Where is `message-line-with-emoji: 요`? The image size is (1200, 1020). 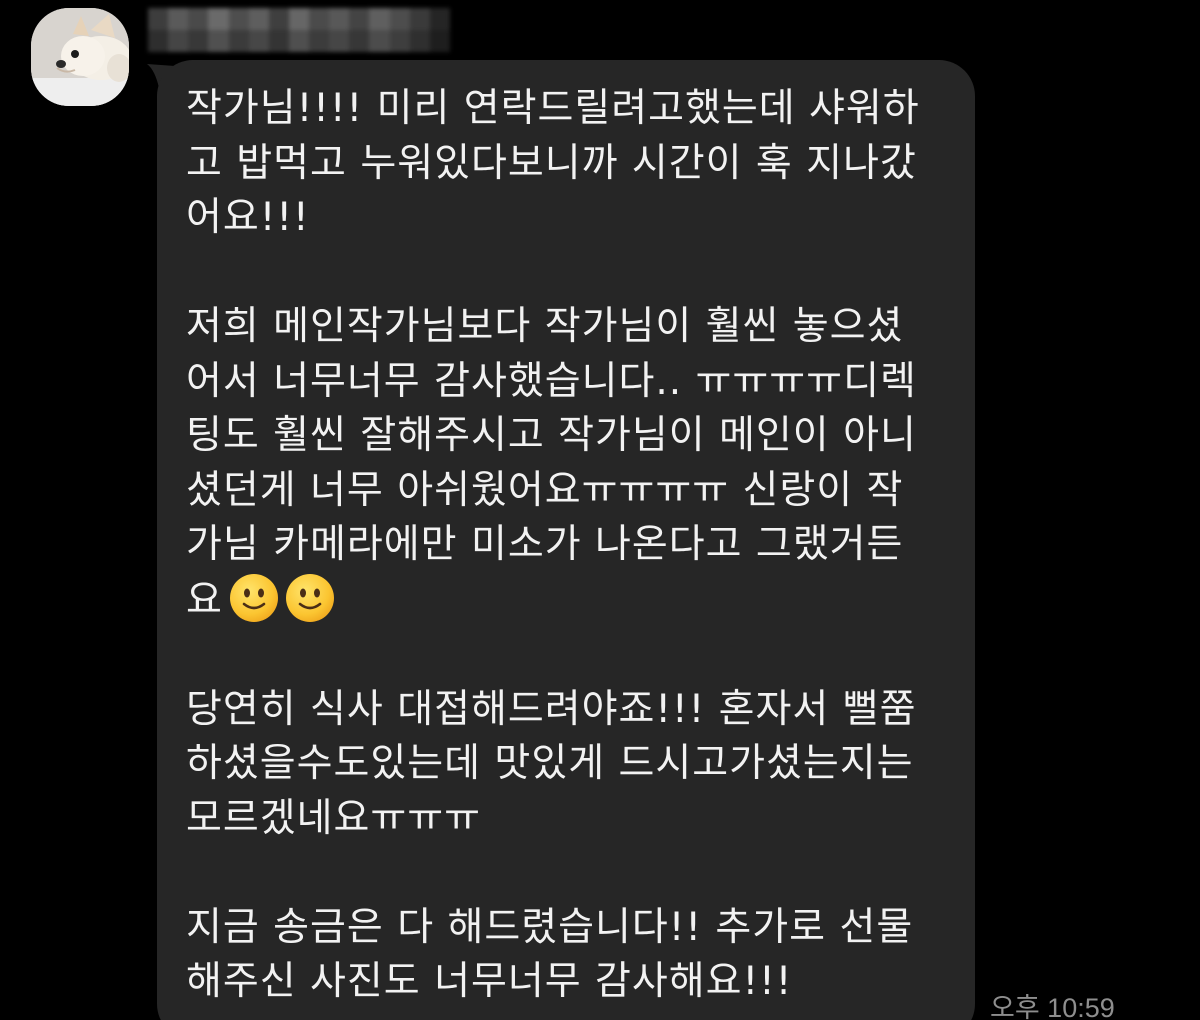
message-line-with-emoji: 요 is located at coordinates (571, 601).